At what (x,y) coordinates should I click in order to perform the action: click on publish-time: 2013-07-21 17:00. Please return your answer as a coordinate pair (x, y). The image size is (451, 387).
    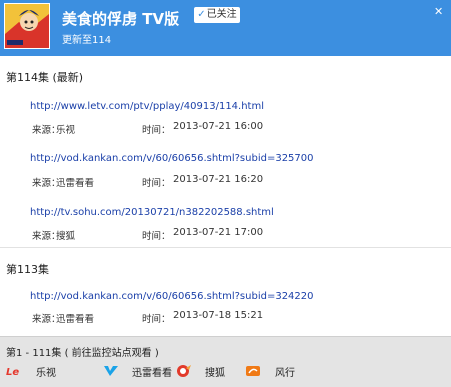
    Looking at the image, I should click on (218, 232).